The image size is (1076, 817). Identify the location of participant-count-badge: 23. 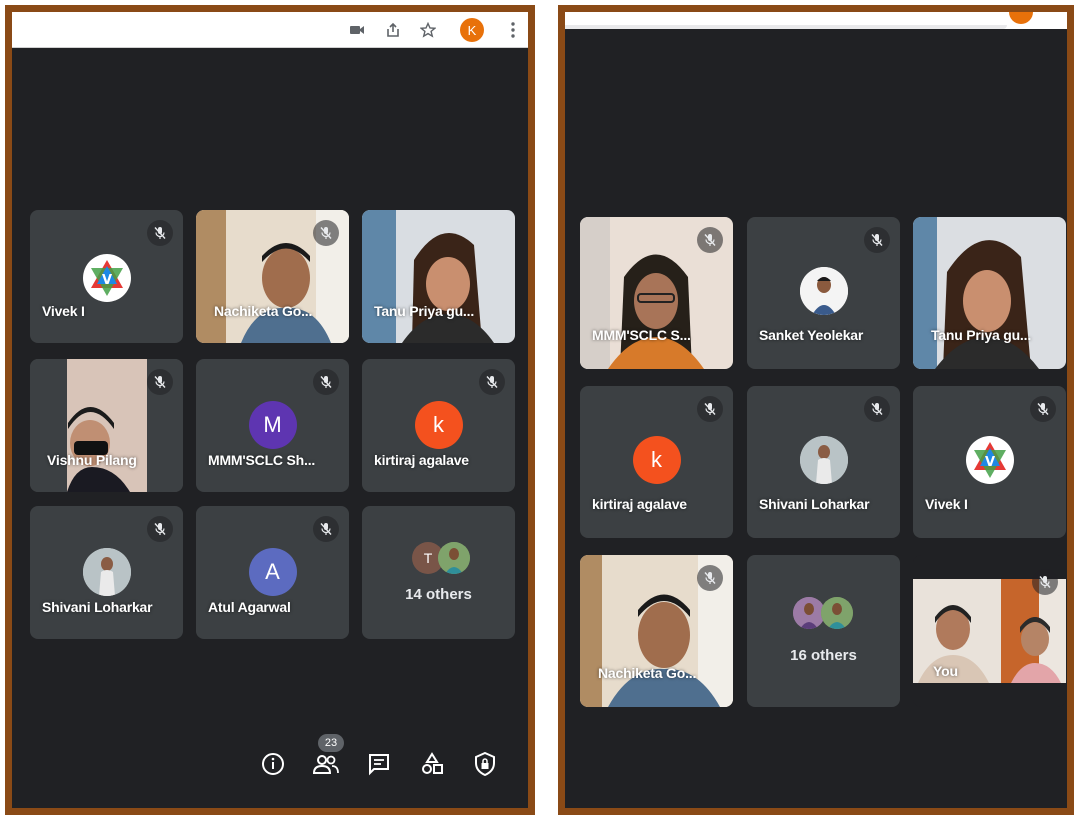
(331, 743).